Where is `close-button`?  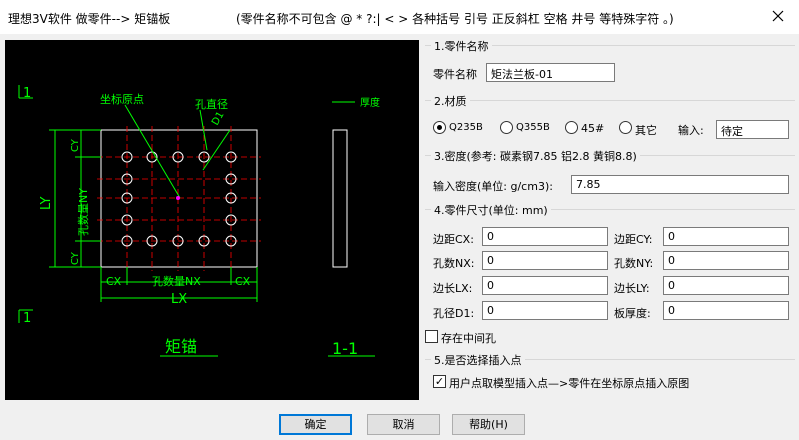
close-button is located at coordinates (778, 16).